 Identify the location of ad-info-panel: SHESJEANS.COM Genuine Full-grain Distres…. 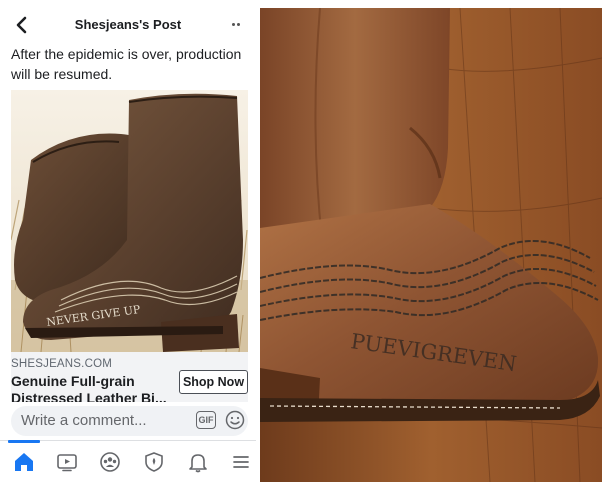
(129, 377).